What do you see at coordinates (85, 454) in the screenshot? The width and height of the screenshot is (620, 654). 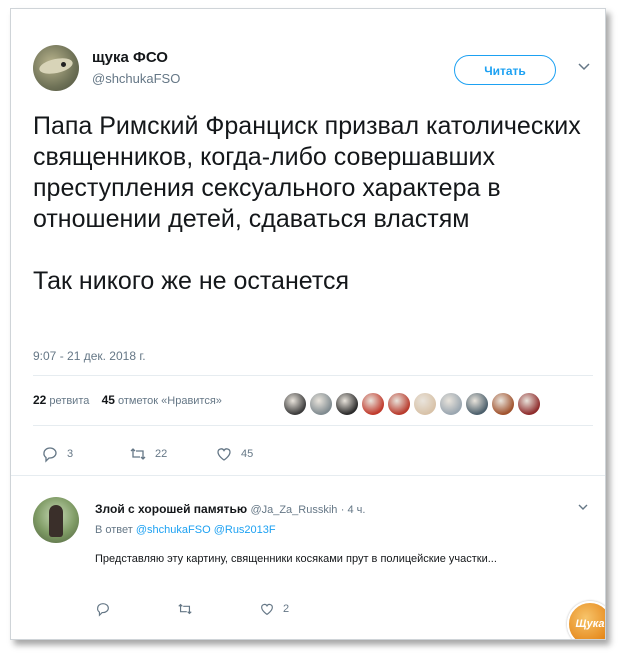 I see `reply-button: 3` at bounding box center [85, 454].